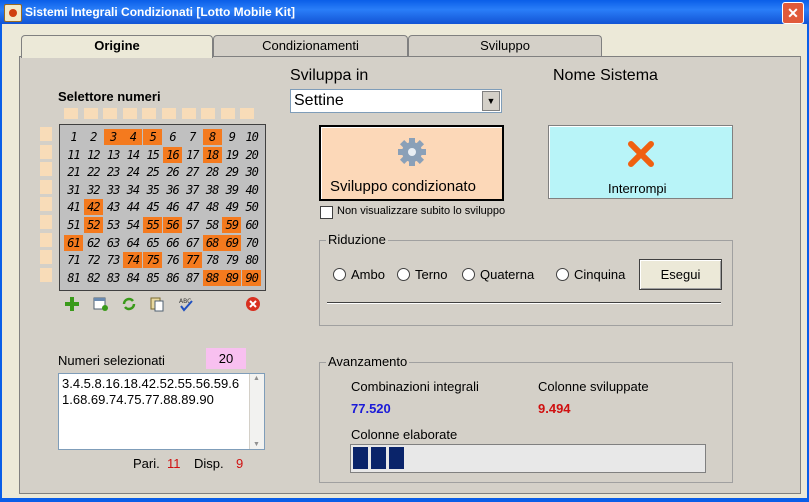 This screenshot has width=809, height=502. Describe the element at coordinates (172, 260) in the screenshot. I see `number-cell-76: 76` at that location.